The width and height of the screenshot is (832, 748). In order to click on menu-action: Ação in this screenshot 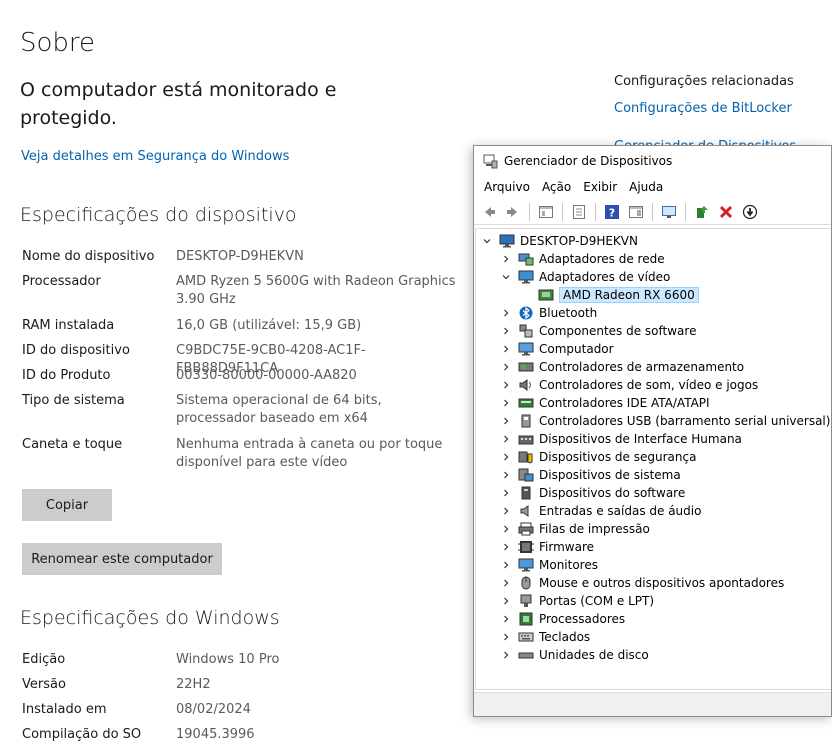, I will do `click(556, 187)`.